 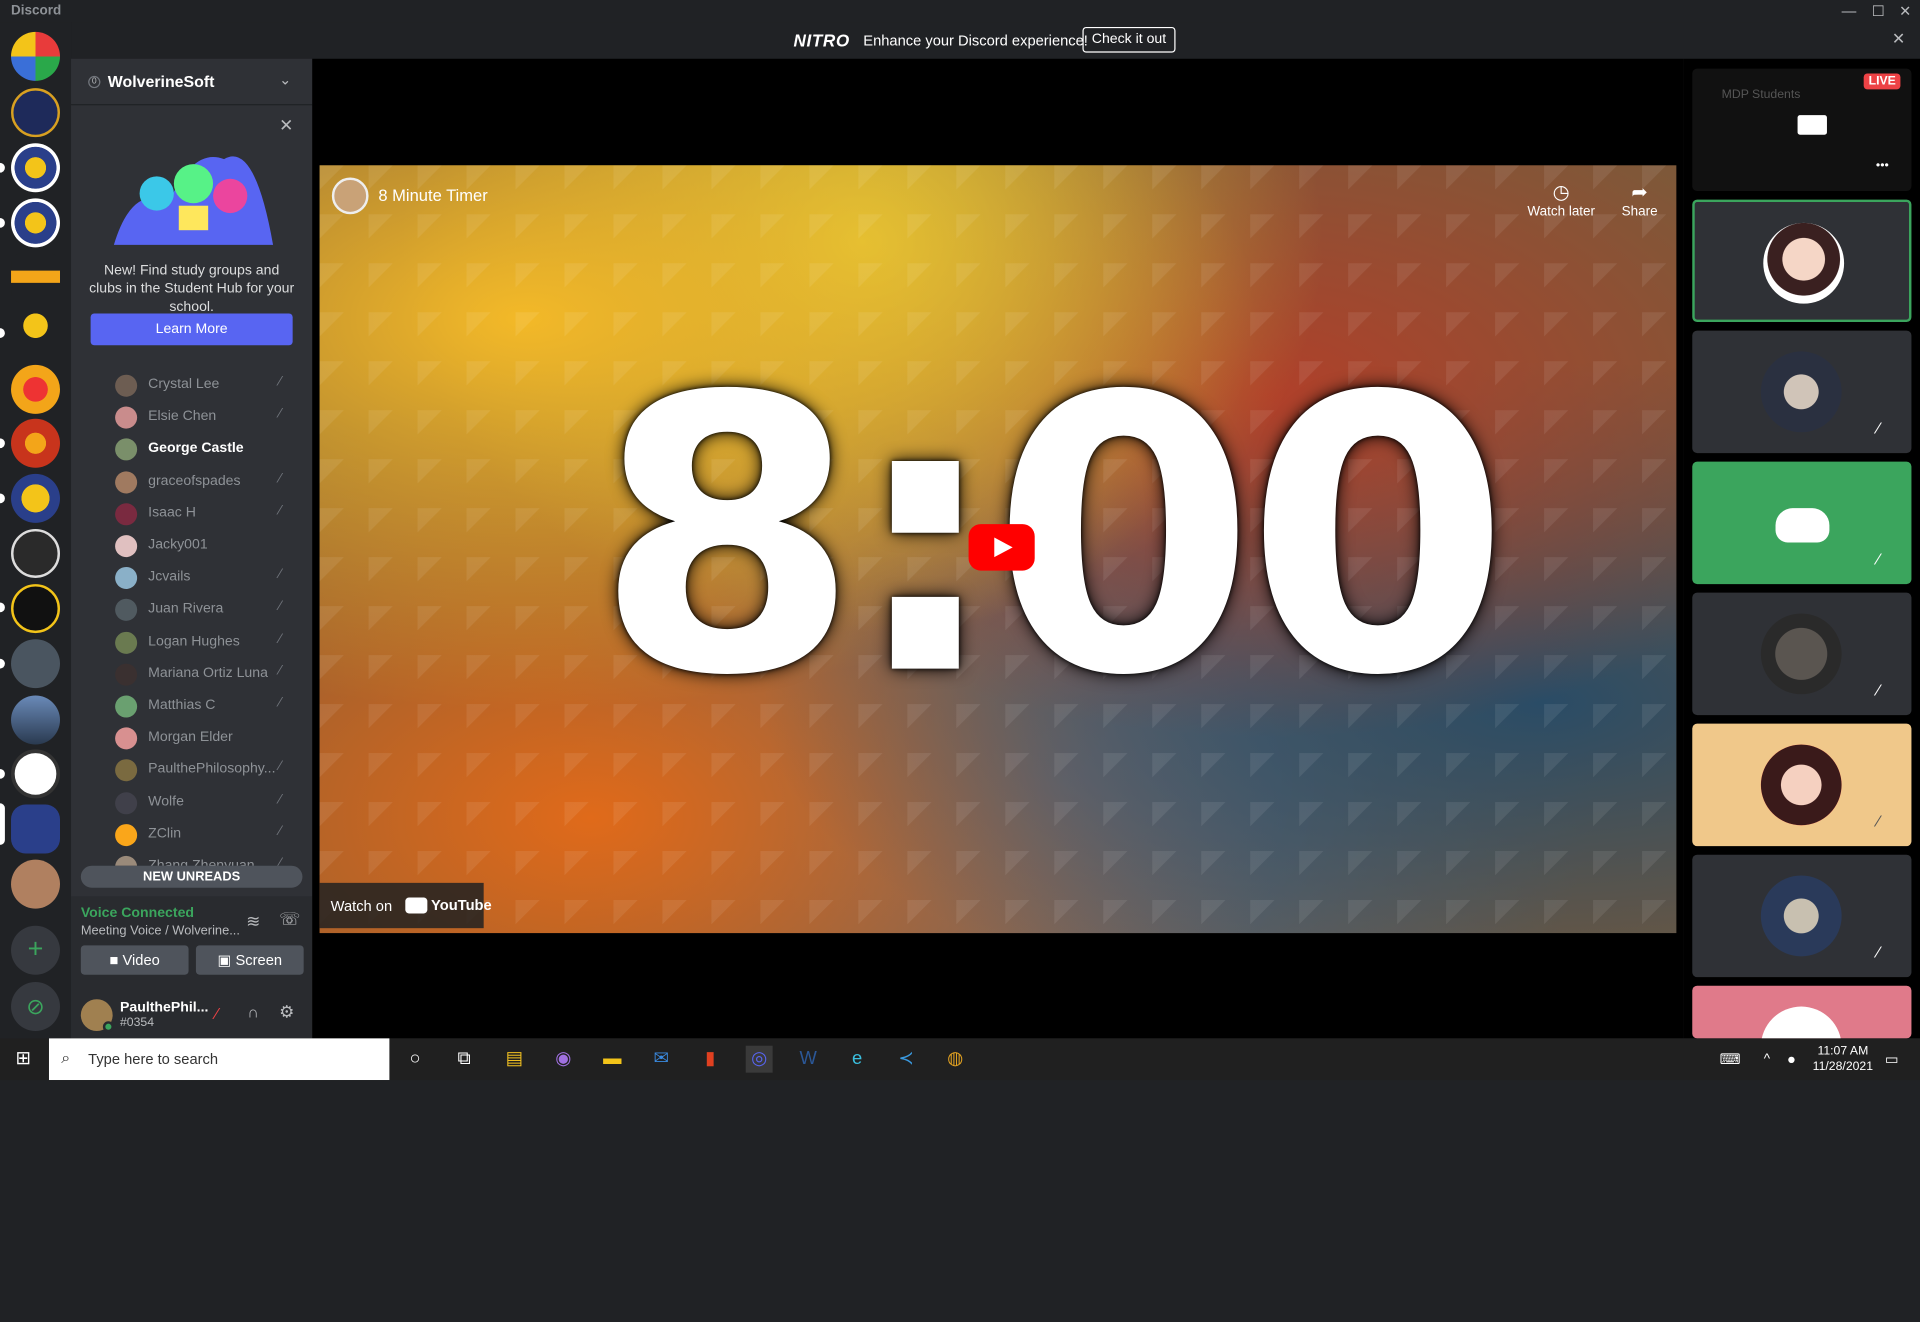 What do you see at coordinates (1730, 1059) in the screenshot?
I see `keyboard-icon: ⌨` at bounding box center [1730, 1059].